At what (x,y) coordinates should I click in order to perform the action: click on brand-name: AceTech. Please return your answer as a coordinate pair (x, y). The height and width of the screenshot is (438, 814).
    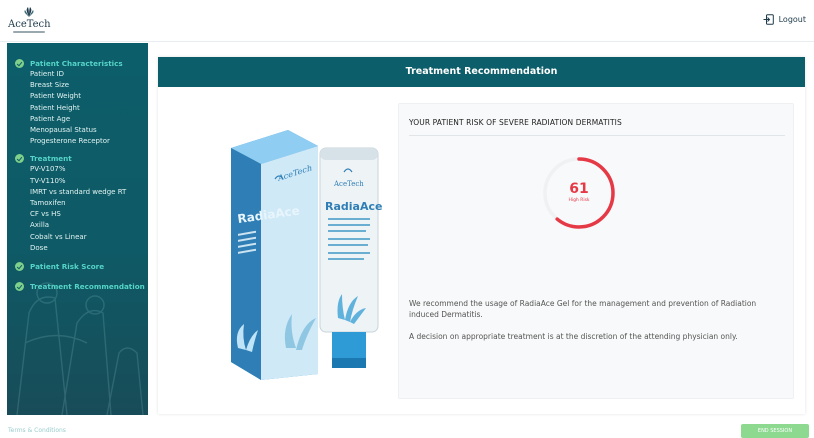
    Looking at the image, I should click on (29, 24).